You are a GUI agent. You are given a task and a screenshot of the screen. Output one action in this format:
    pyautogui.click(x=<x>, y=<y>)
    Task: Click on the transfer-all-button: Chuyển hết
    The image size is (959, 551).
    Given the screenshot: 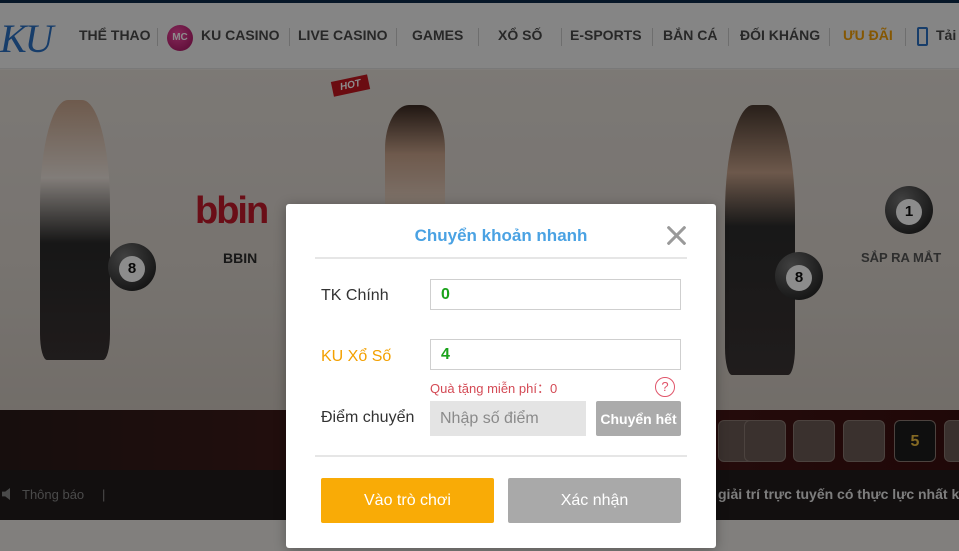 What is the action you would take?
    pyautogui.click(x=638, y=418)
    